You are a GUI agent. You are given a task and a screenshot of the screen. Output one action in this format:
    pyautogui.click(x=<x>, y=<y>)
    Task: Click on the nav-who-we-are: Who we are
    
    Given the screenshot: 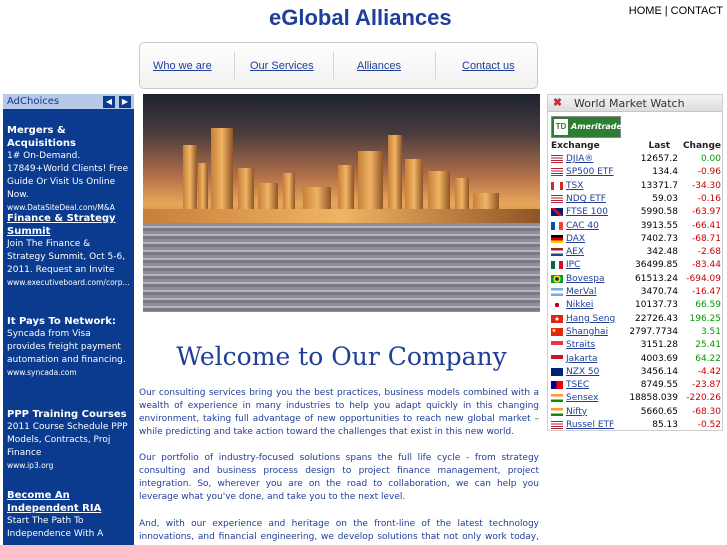 What is the action you would take?
    pyautogui.click(x=182, y=66)
    